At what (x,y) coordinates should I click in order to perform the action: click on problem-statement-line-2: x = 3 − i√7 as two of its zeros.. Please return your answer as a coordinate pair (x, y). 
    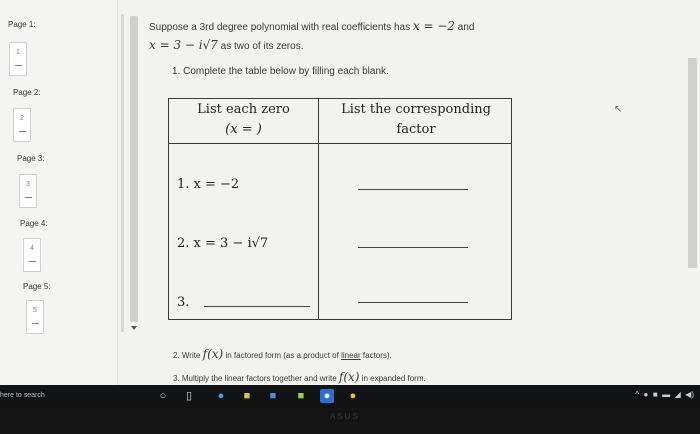
    Looking at the image, I should click on (226, 45).